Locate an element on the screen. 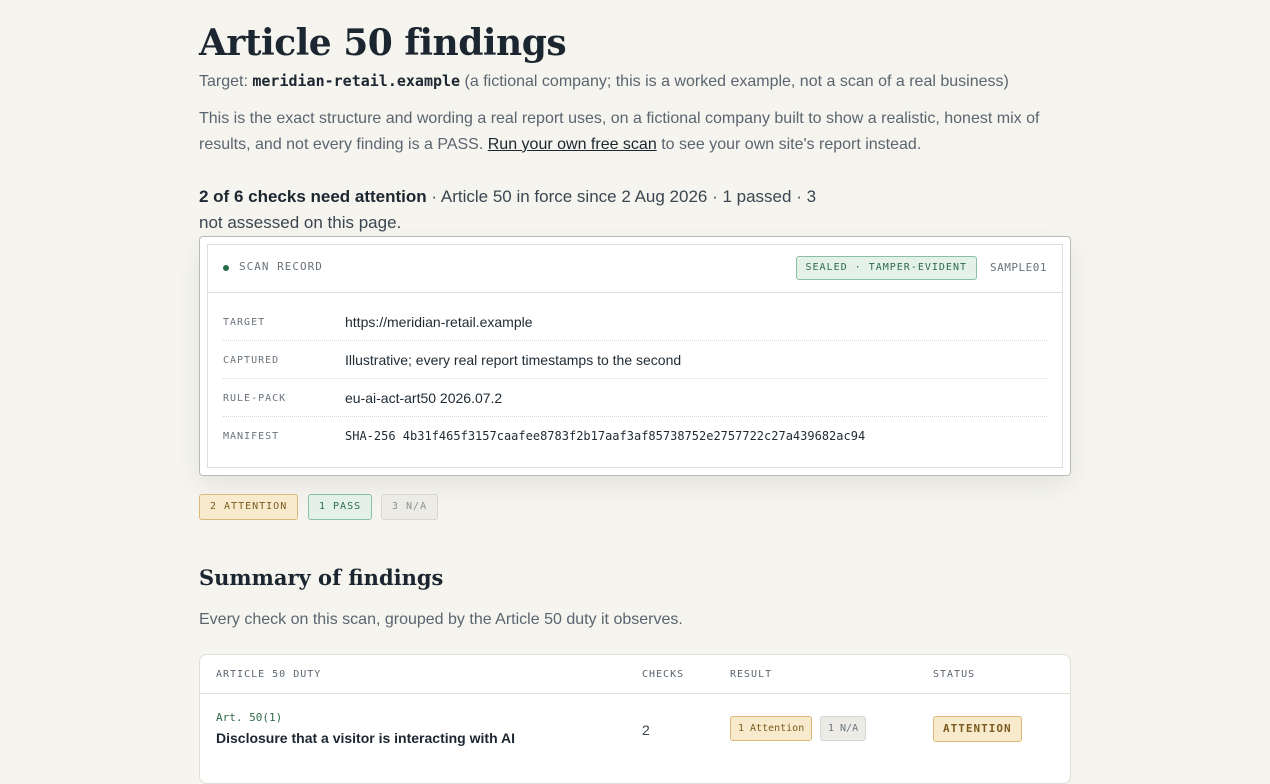 This screenshot has height=784, width=1270. record-key: MANIFEST is located at coordinates (251, 436).